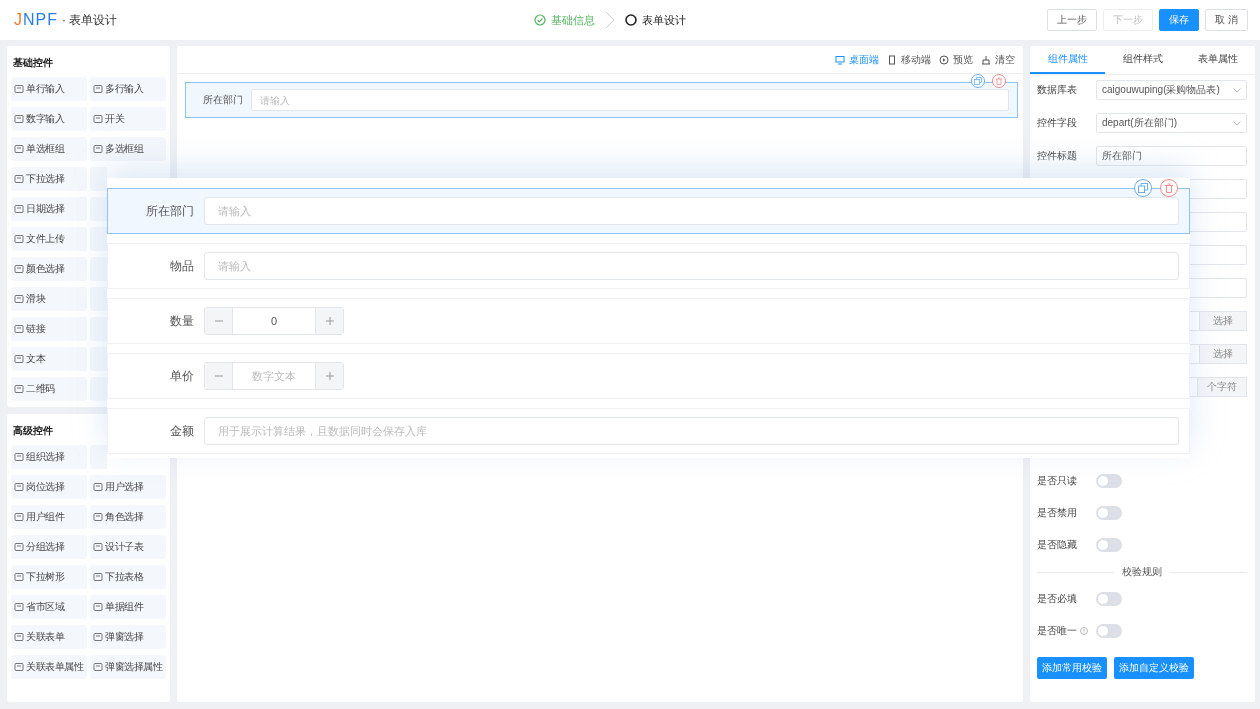  Describe the element at coordinates (655, 20) in the screenshot. I see `step: 表单设计` at that location.